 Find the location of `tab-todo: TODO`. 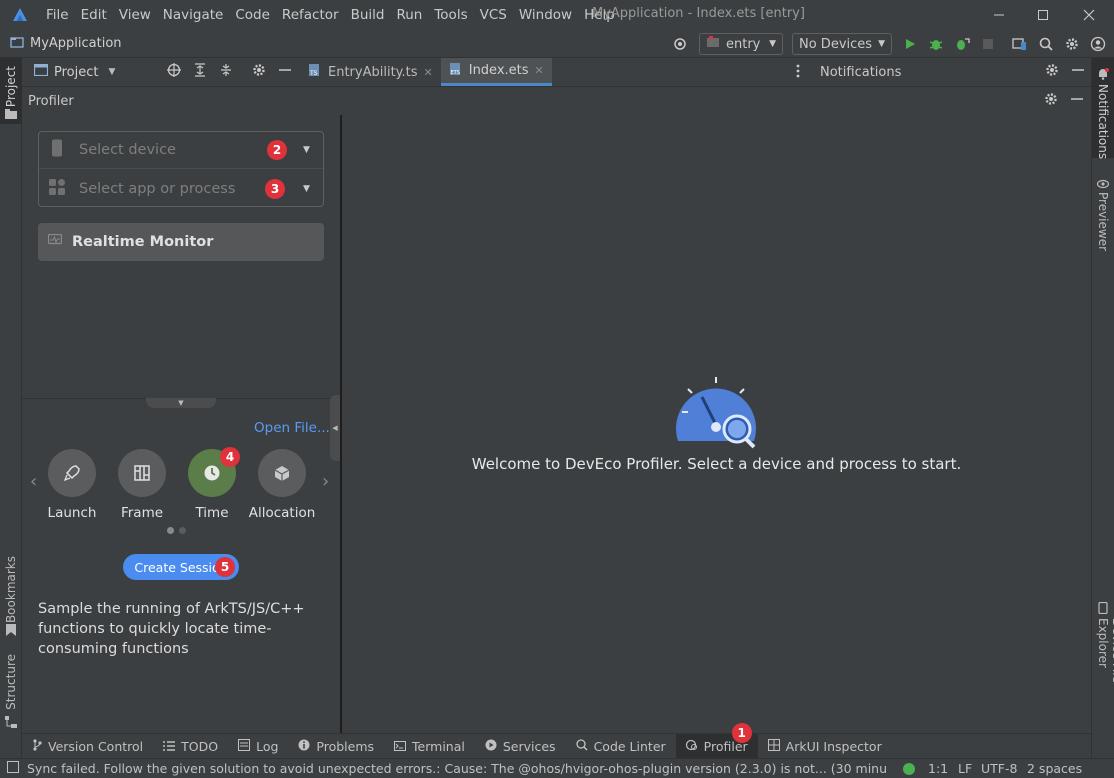

tab-todo: TODO is located at coordinates (190, 746).